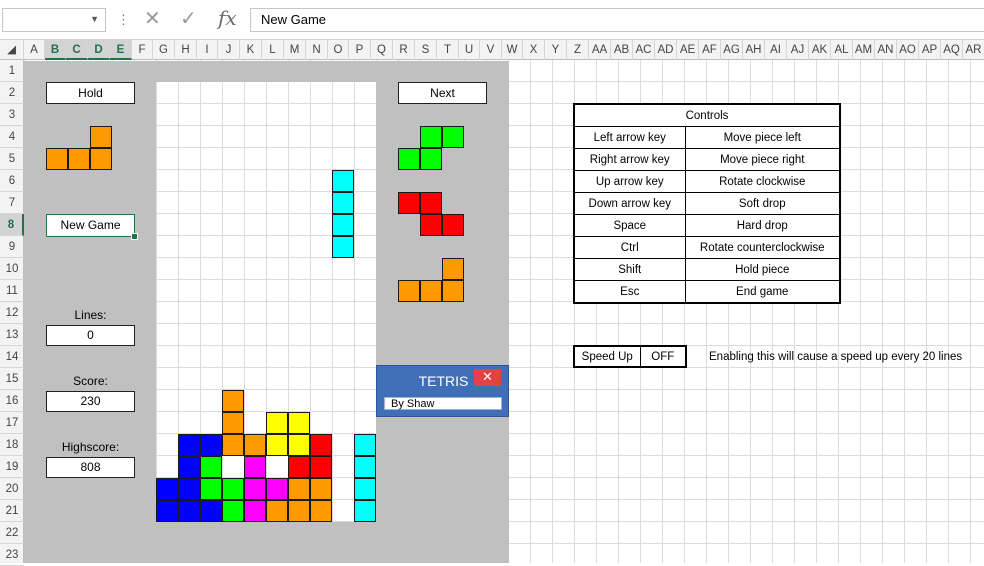 Image resolution: width=984 pixels, height=566 pixels. Describe the element at coordinates (754, 50) in the screenshot. I see `column-header-ah: AH` at that location.